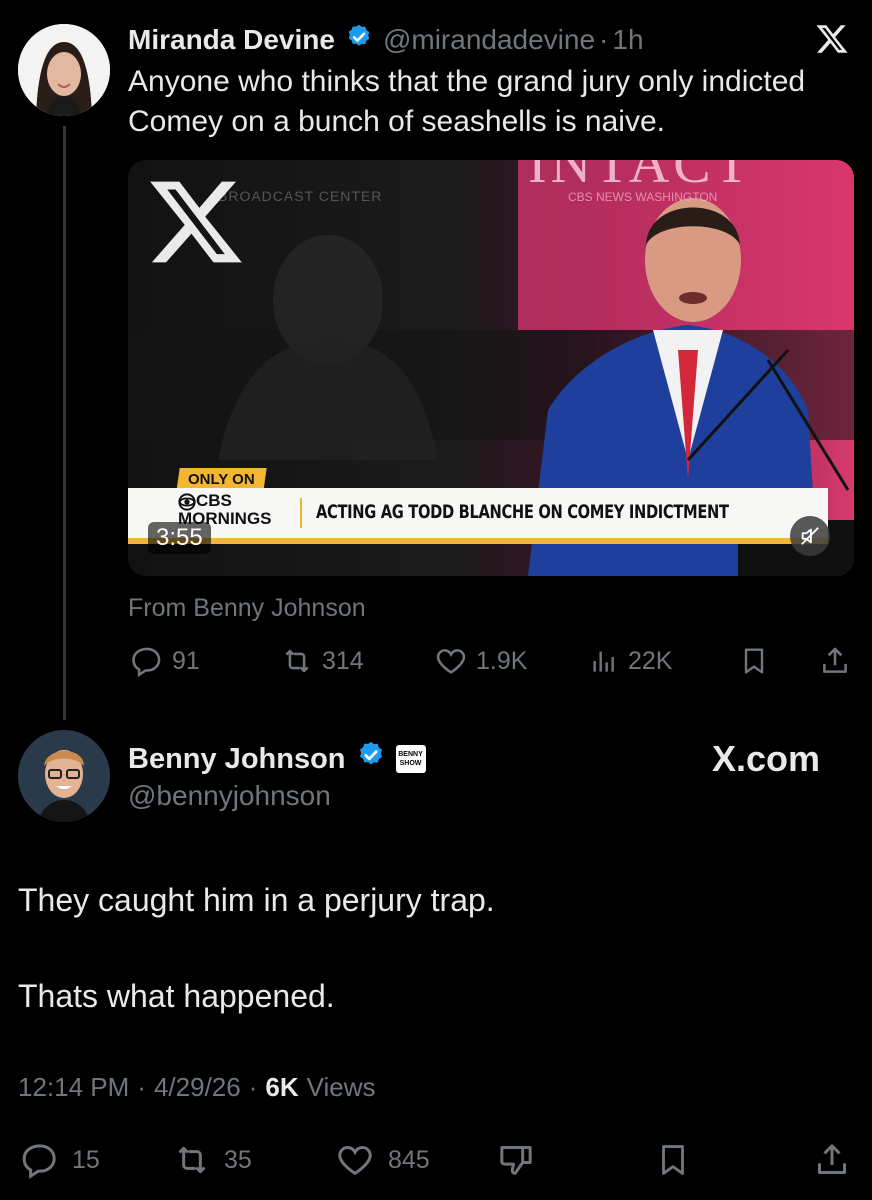 The height and width of the screenshot is (1200, 872). I want to click on benny-johnson-avatar, so click(64, 776).